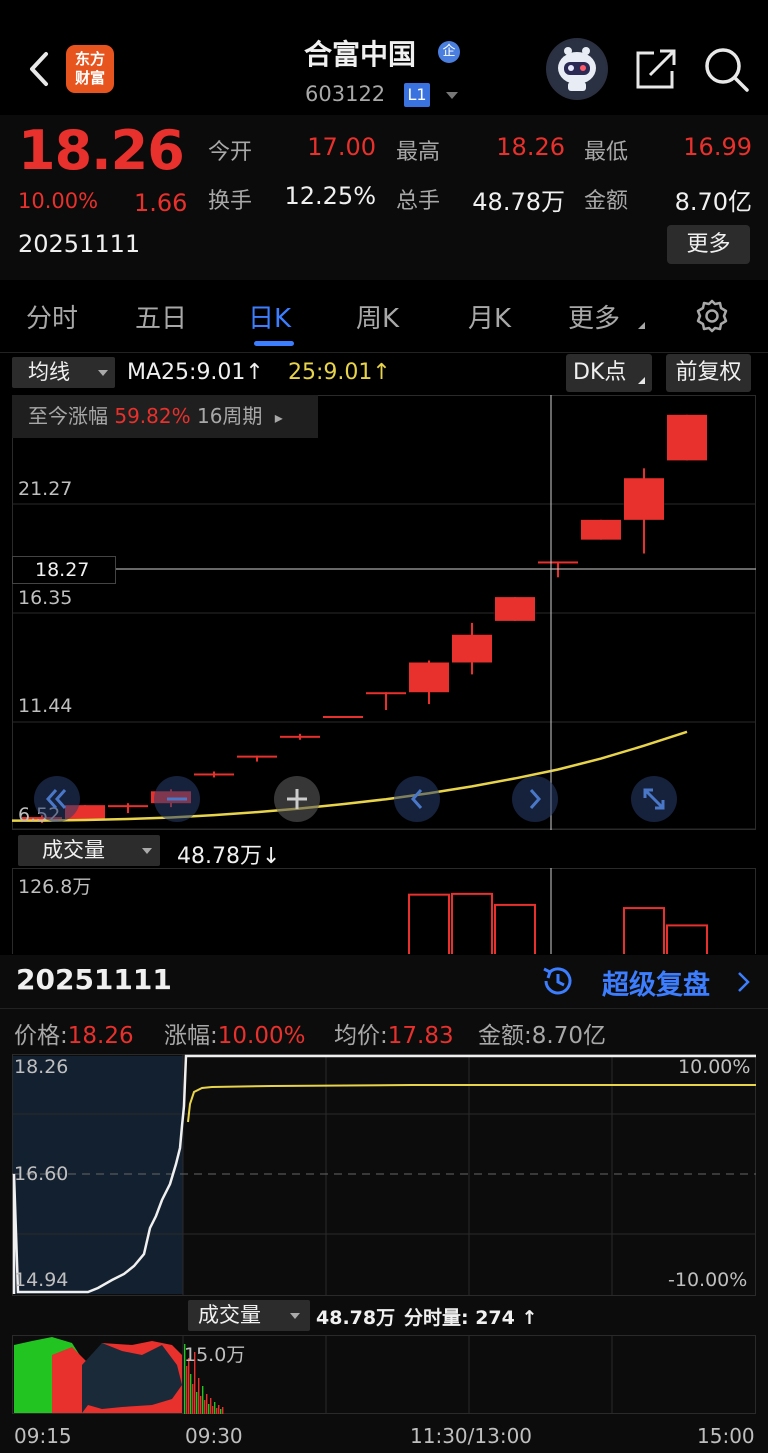 The height and width of the screenshot is (1453, 768). Describe the element at coordinates (654, 799) in the screenshot. I see `fullscreen-icon` at that location.